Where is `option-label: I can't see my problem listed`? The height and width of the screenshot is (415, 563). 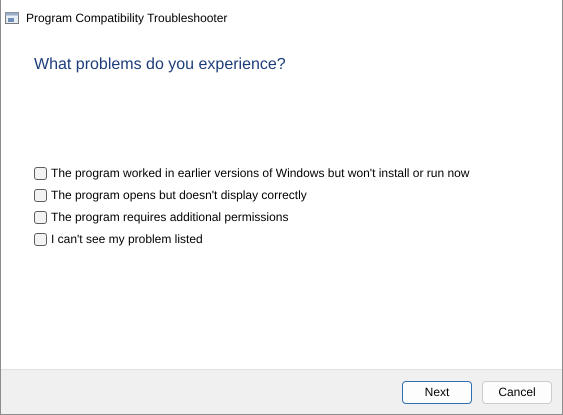 option-label: I can't see my problem listed is located at coordinates (127, 239).